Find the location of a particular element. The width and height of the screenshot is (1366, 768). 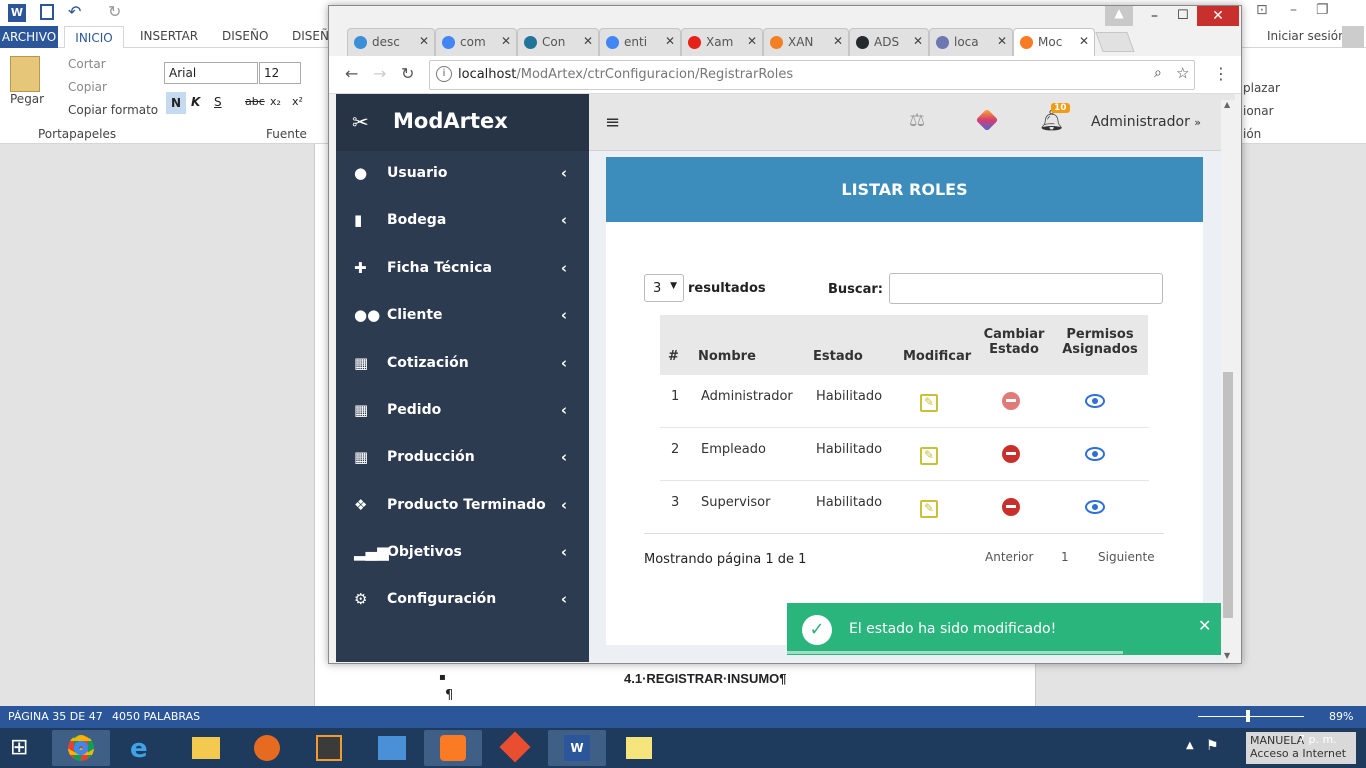

flag-icon: ⚑ is located at coordinates (1212, 746).